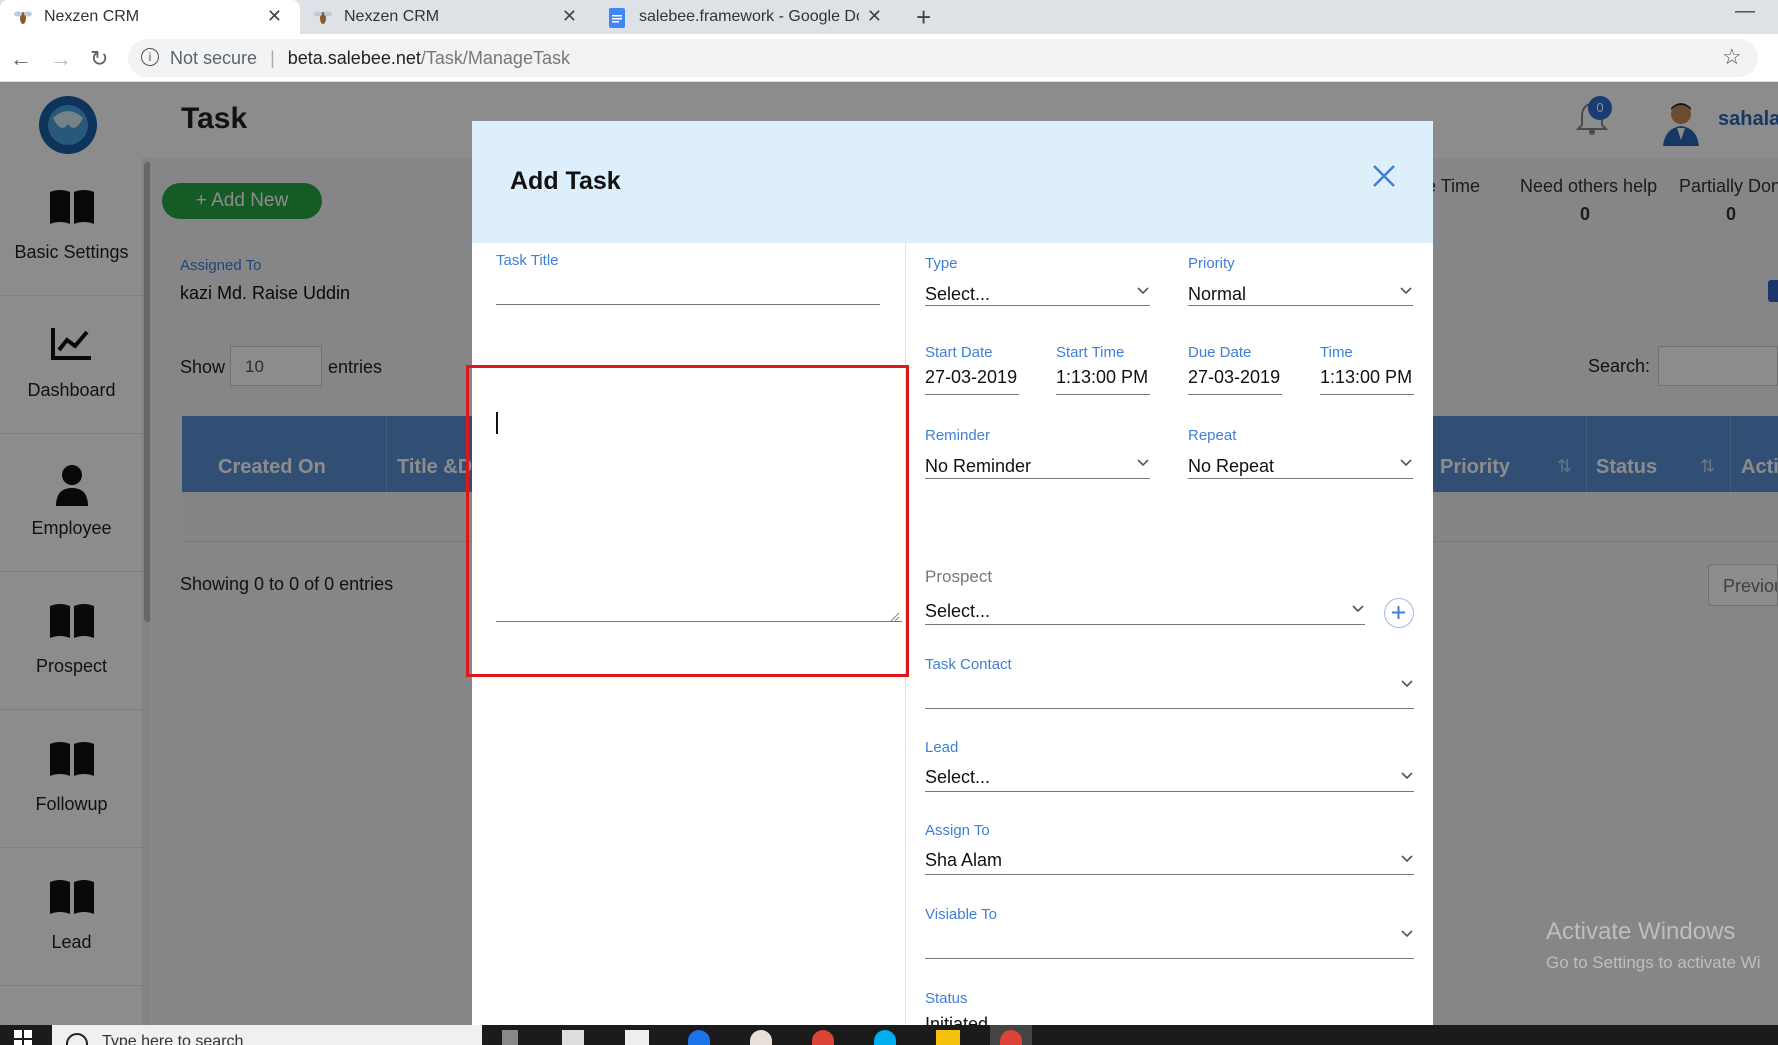  I want to click on repeat-select: No Repeat, so click(1231, 466).